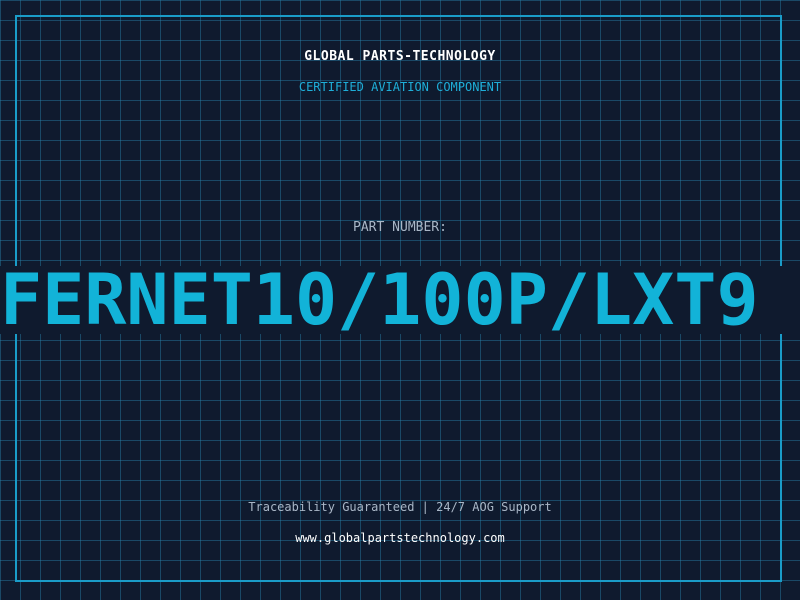  Describe the element at coordinates (400, 87) in the screenshot. I see `certification-subtitle: CERTIFIED AVIATION COMPONENT` at that location.